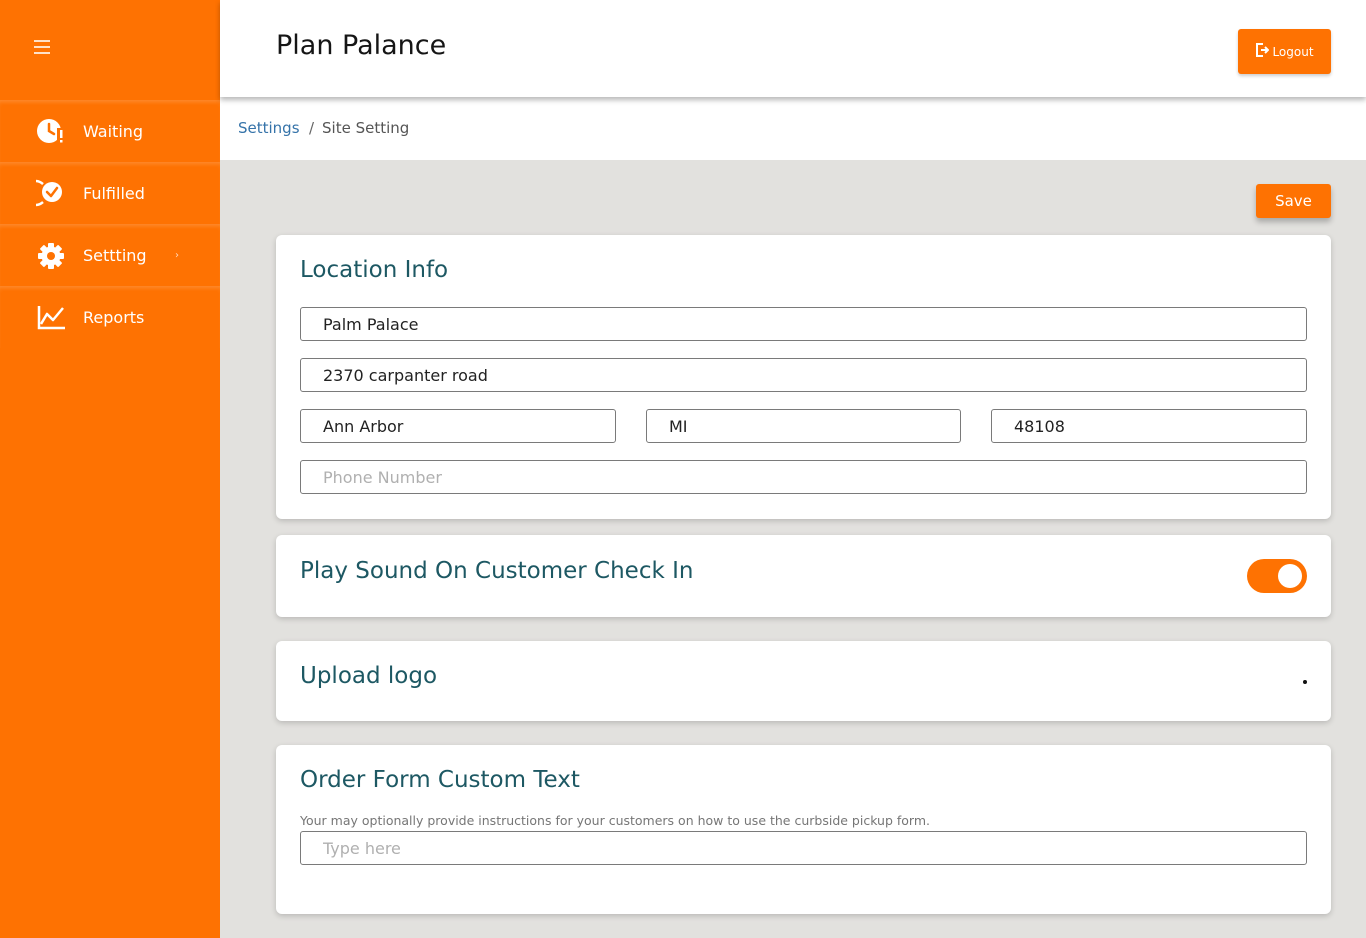 This screenshot has width=1366, height=938. I want to click on breadcrumb-current: Site Setting, so click(366, 128).